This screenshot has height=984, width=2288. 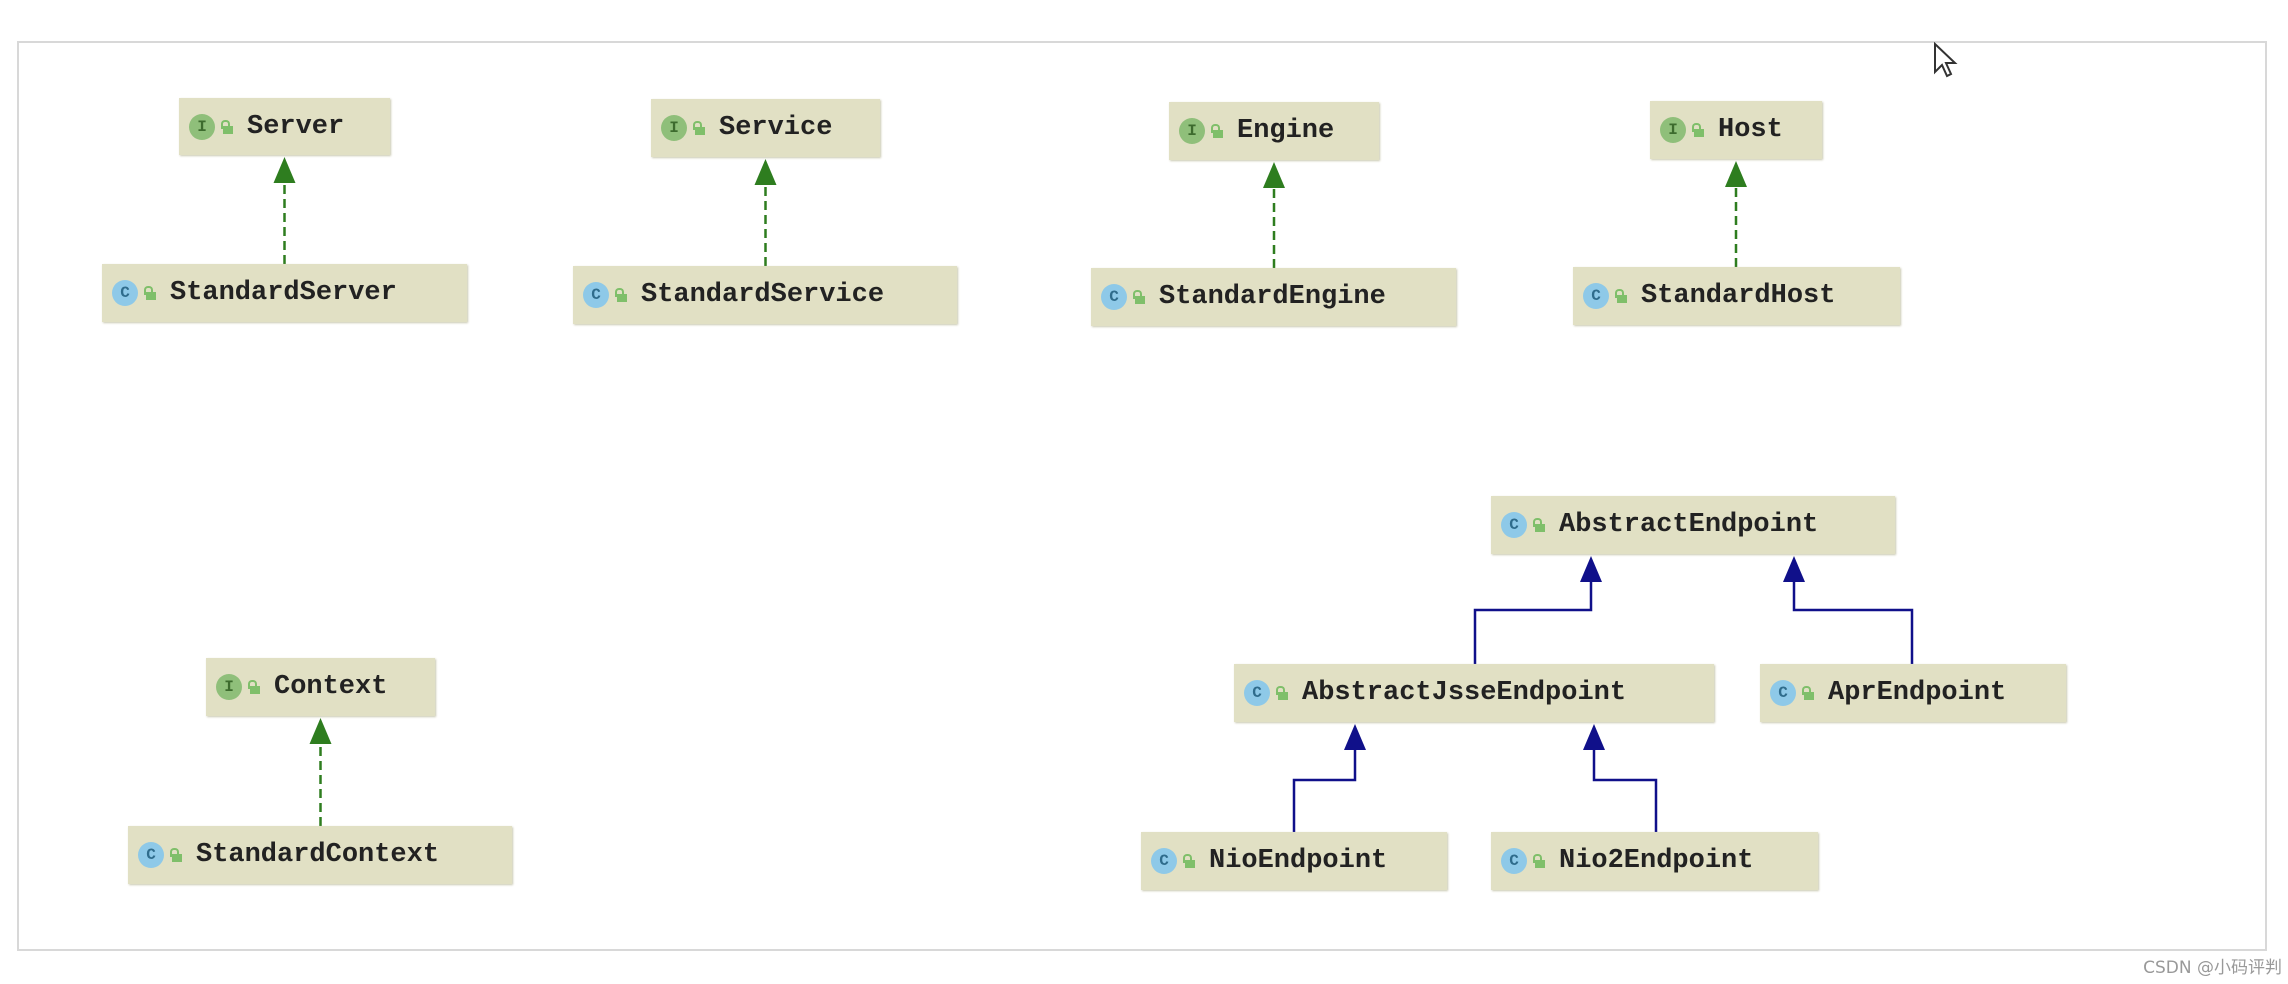 I want to click on edge-apr-endpoint-to-abstract-endpoint, so click(x=1848, y=610).